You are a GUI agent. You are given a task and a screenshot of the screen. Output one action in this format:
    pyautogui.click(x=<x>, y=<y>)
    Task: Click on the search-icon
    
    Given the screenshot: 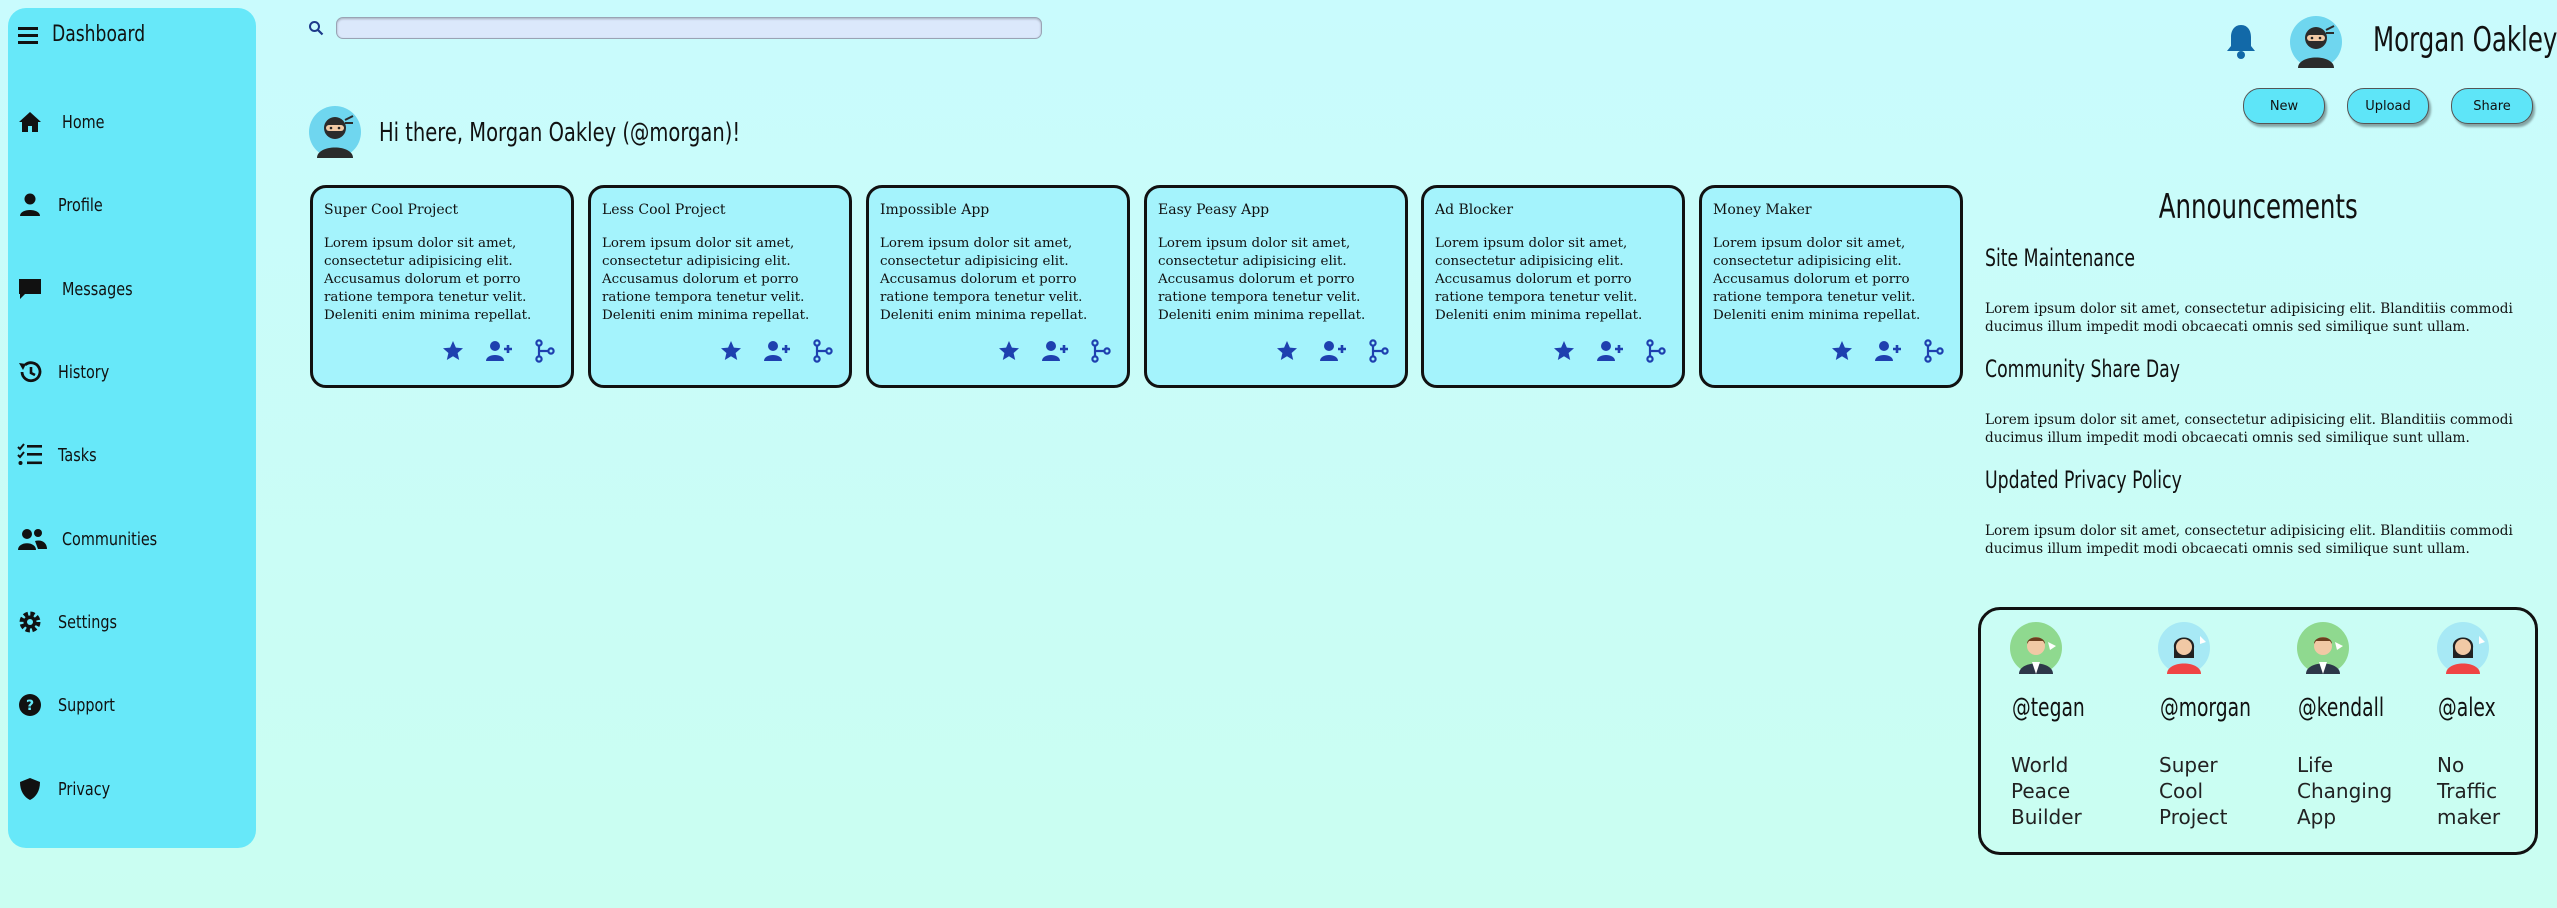 What is the action you would take?
    pyautogui.click(x=316, y=28)
    